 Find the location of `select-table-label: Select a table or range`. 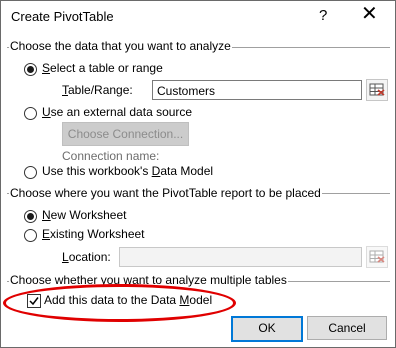

select-table-label: Select a table or range is located at coordinates (102, 68).